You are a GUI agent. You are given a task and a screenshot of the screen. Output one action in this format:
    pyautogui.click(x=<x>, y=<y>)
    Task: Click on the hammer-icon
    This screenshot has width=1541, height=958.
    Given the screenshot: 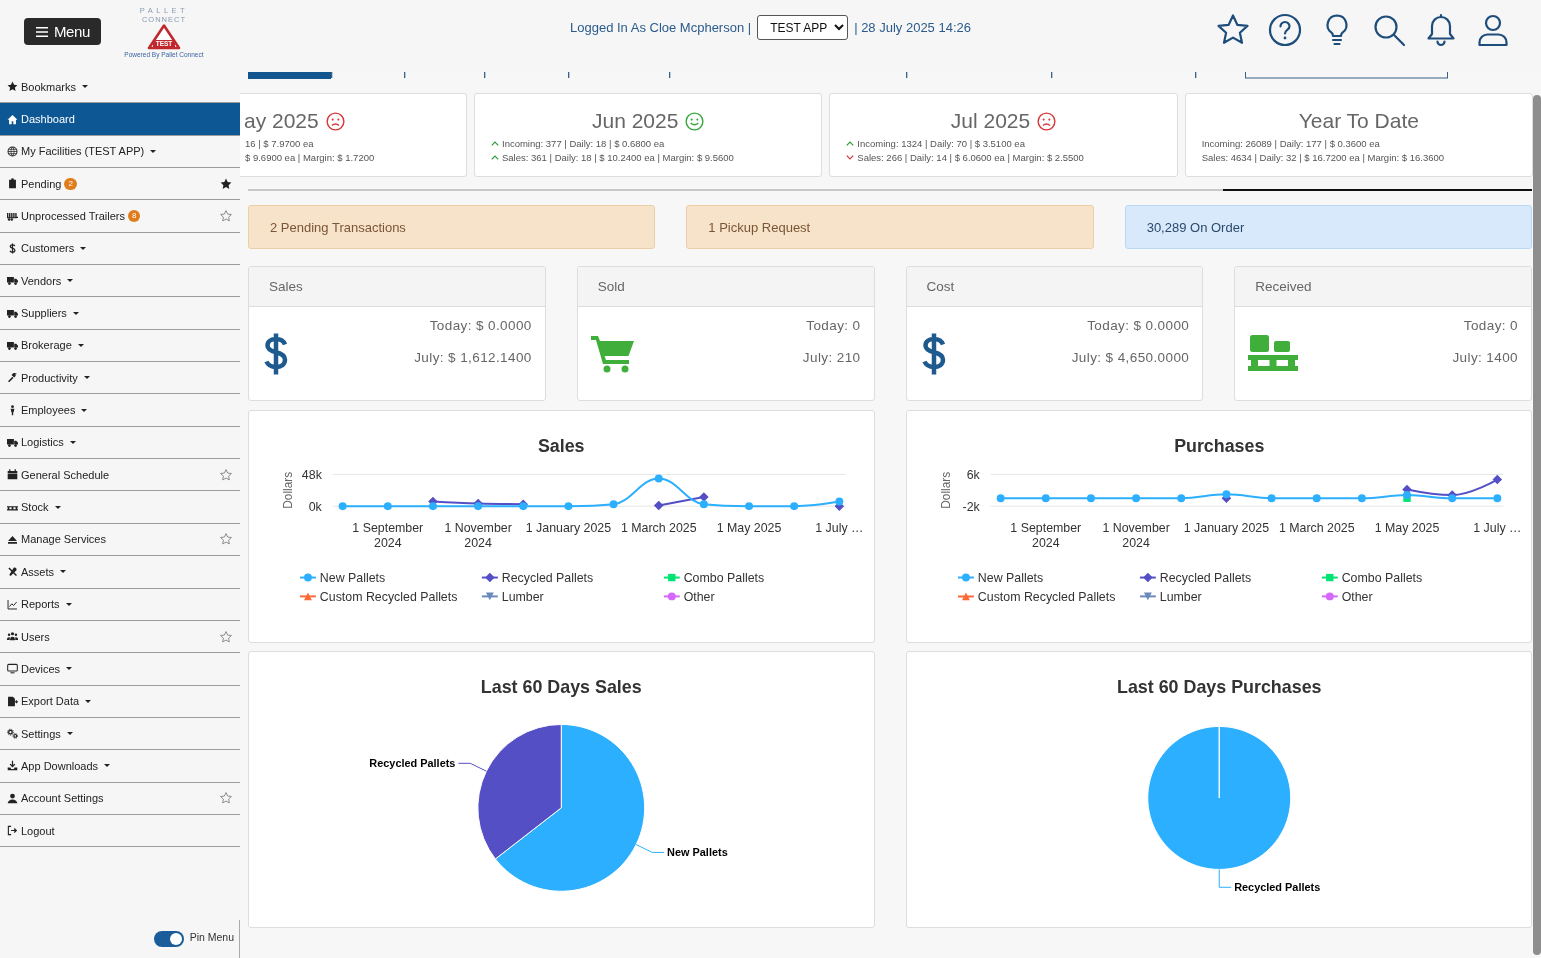 What is the action you would take?
    pyautogui.click(x=12, y=378)
    